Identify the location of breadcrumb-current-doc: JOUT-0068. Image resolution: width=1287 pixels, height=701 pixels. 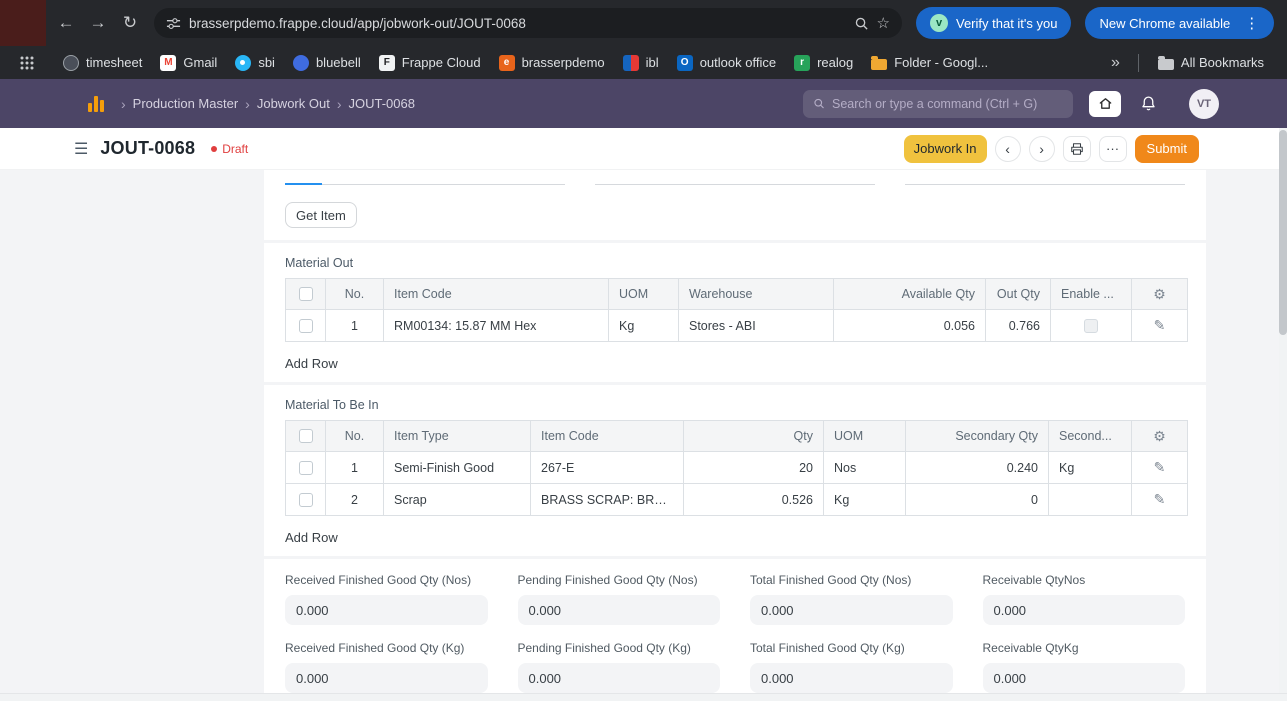
(382, 103).